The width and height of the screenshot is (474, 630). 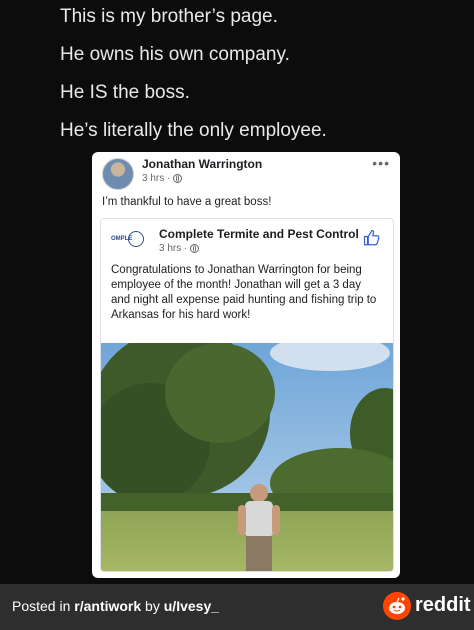 What do you see at coordinates (125, 92) in the screenshot?
I see `caption-line-3: He IS the boss.` at bounding box center [125, 92].